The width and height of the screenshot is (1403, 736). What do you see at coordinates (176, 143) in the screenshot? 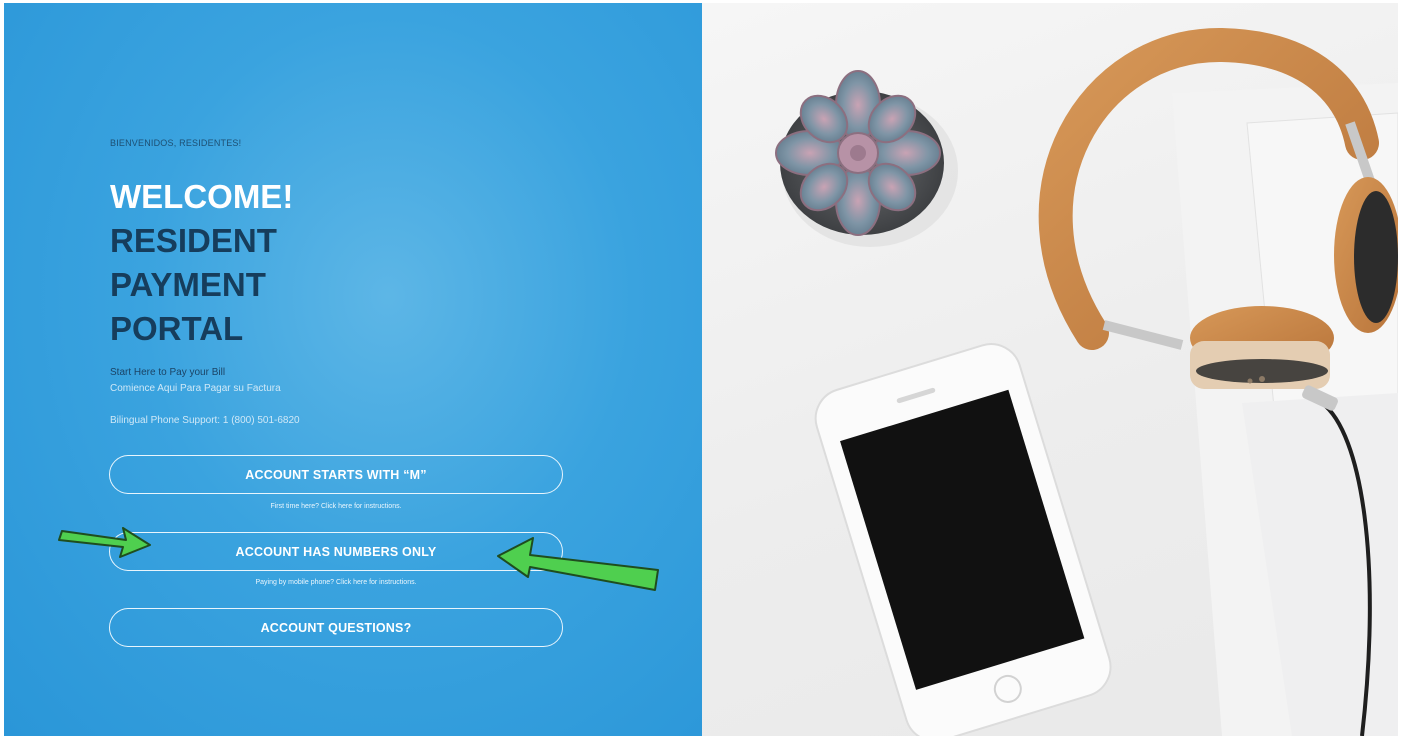
I see `welcome-kicker: BIENVENIDOS, RESIDENTES!` at bounding box center [176, 143].